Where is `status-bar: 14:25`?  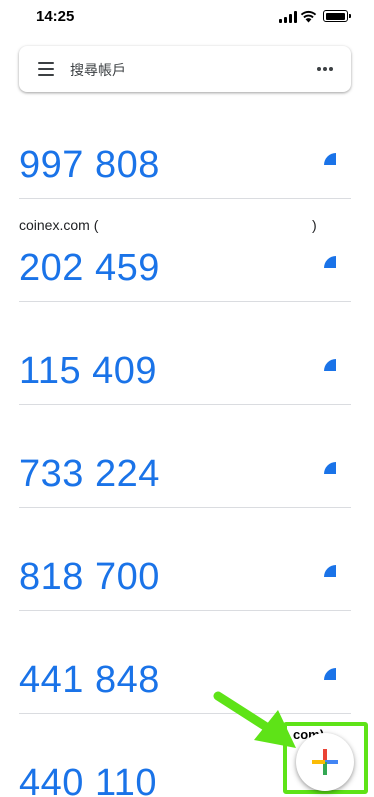
status-bar: 14:25 is located at coordinates (187, 18).